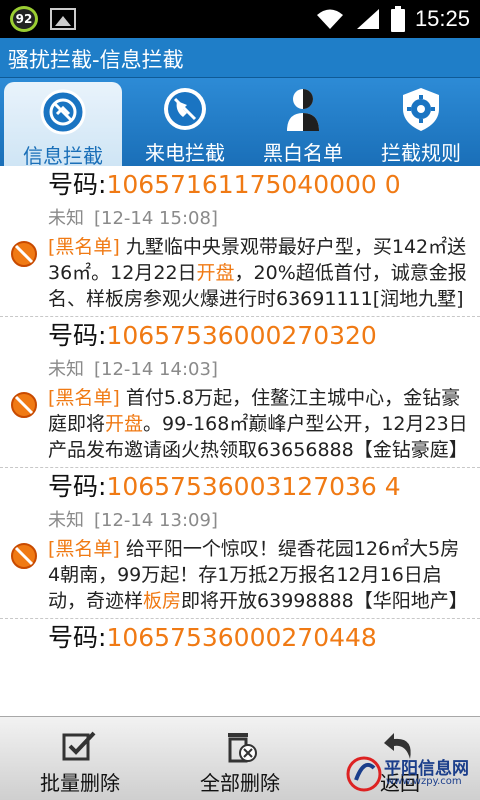 The width and height of the screenshot is (480, 800). I want to click on batch-delete-label: 批量删除, so click(80, 783).